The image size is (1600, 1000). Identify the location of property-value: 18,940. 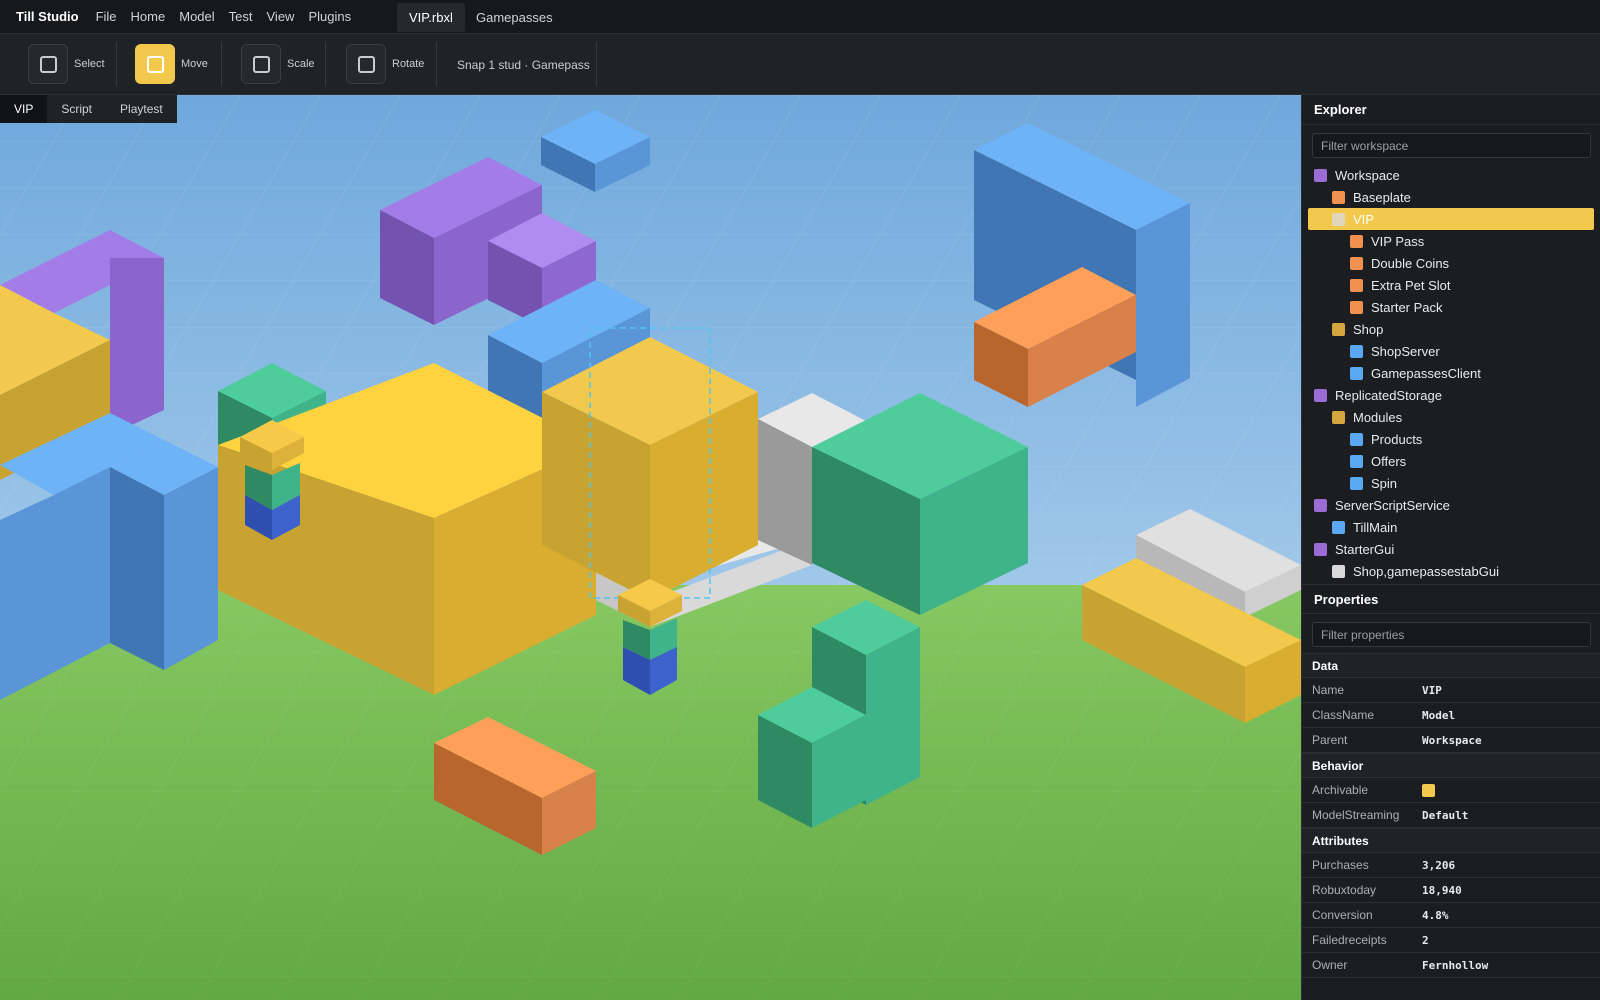
(1442, 890).